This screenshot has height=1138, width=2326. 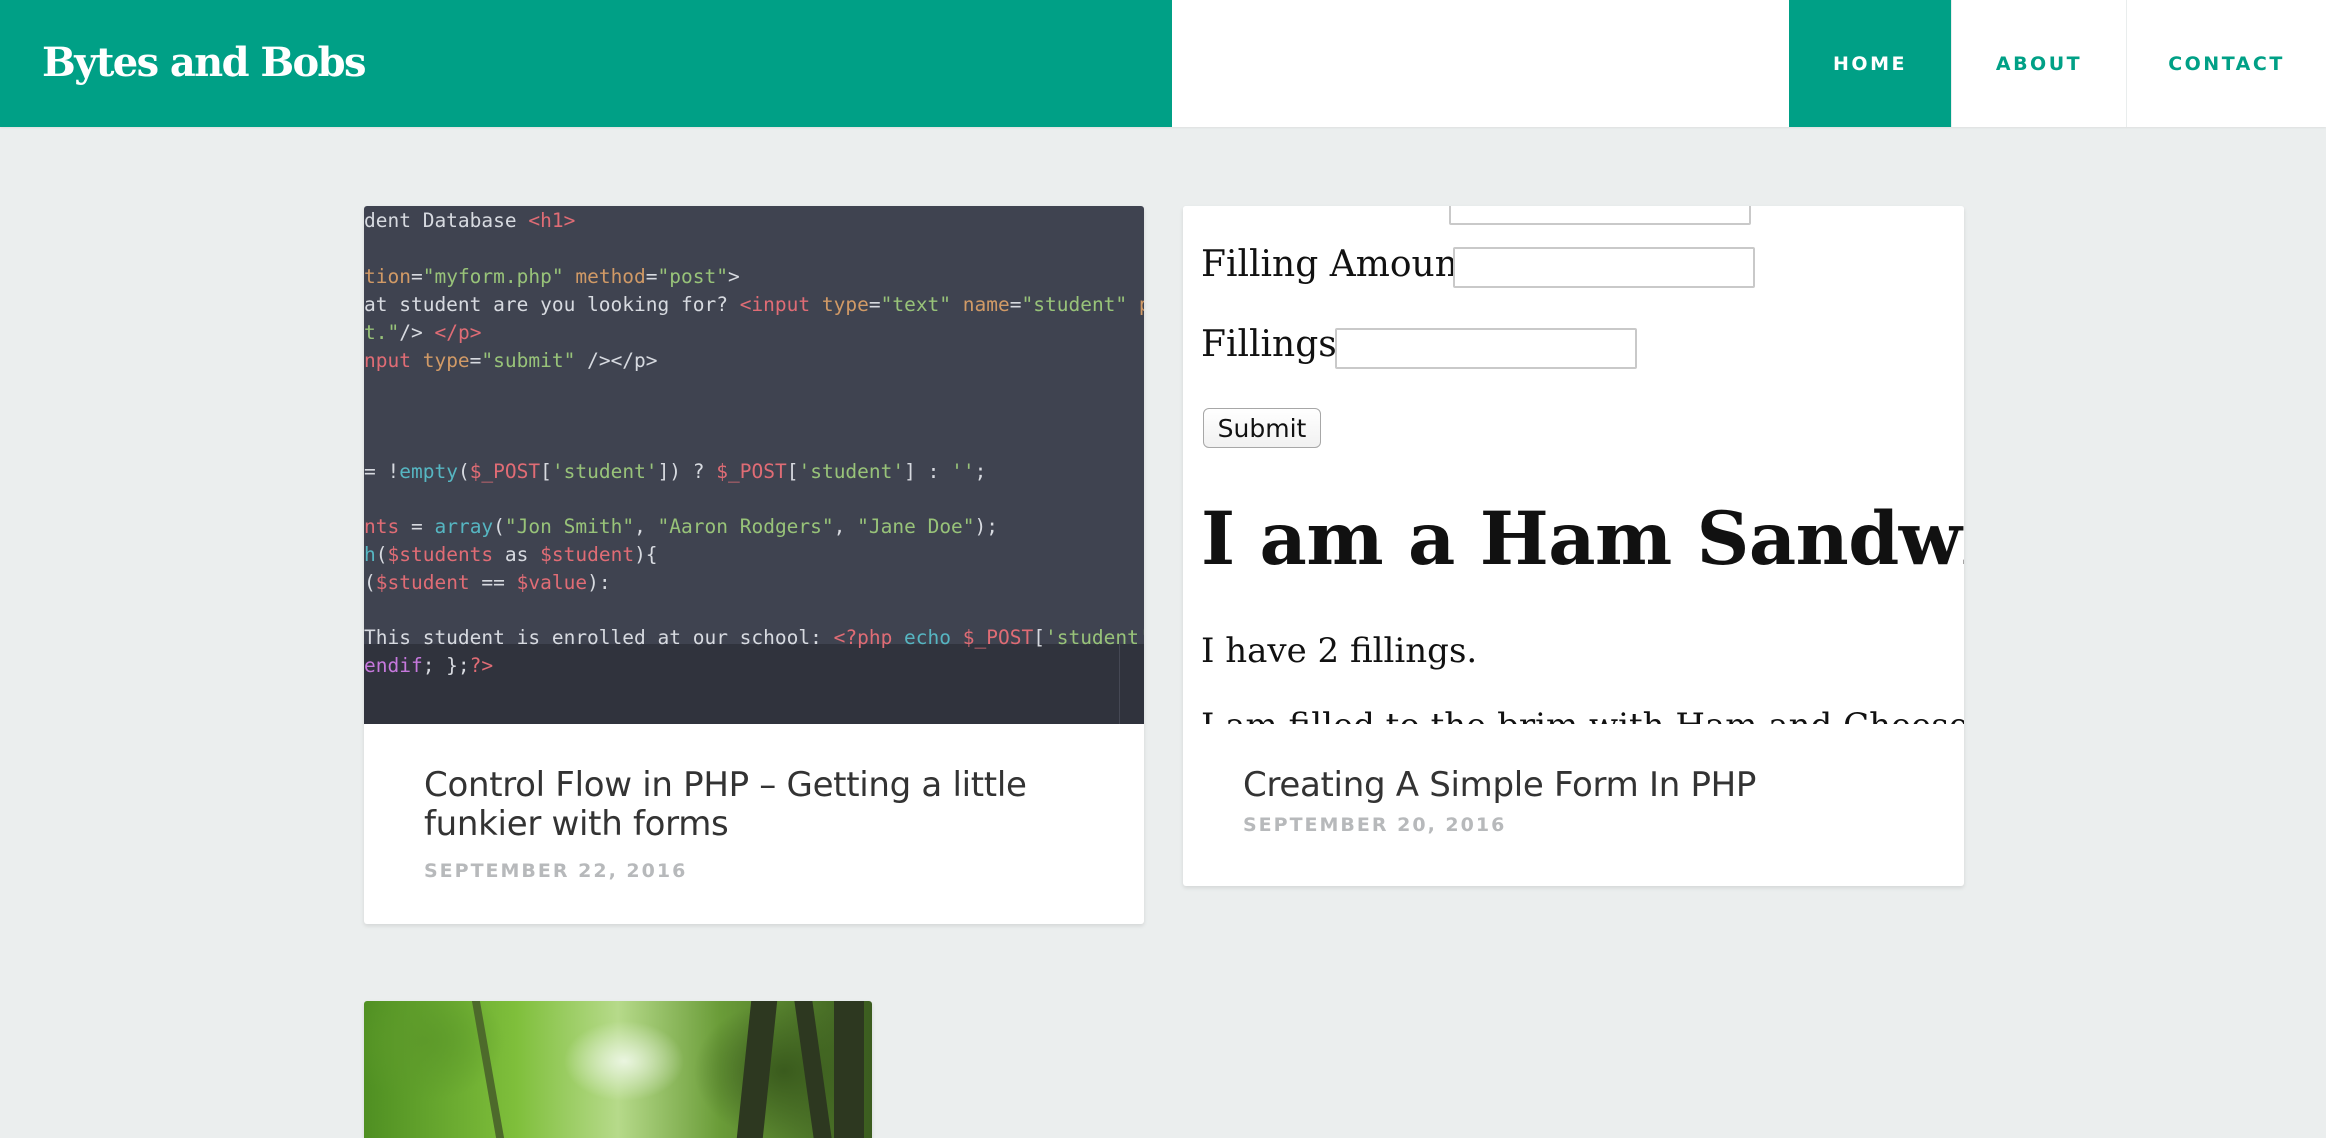 I want to click on code-token: echo, so click(x=927, y=637).